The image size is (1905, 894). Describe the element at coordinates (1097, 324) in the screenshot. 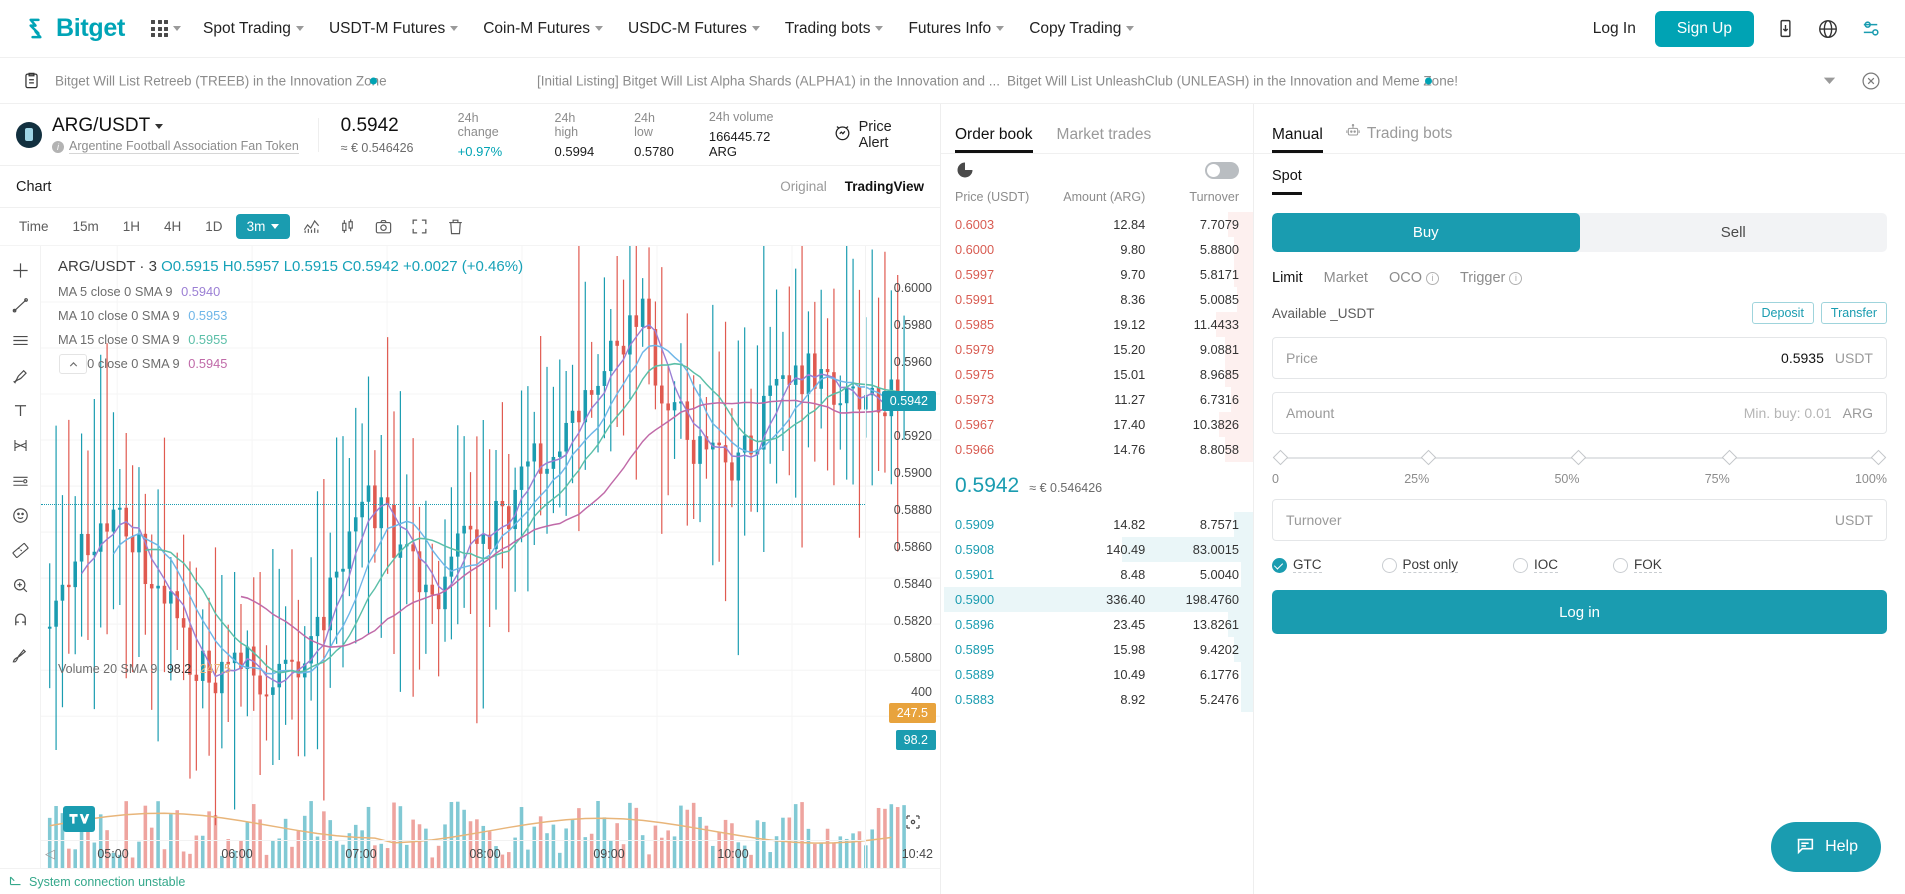

I see `orderbook-row-ask: 0.5985 19.12 11.4433` at that location.